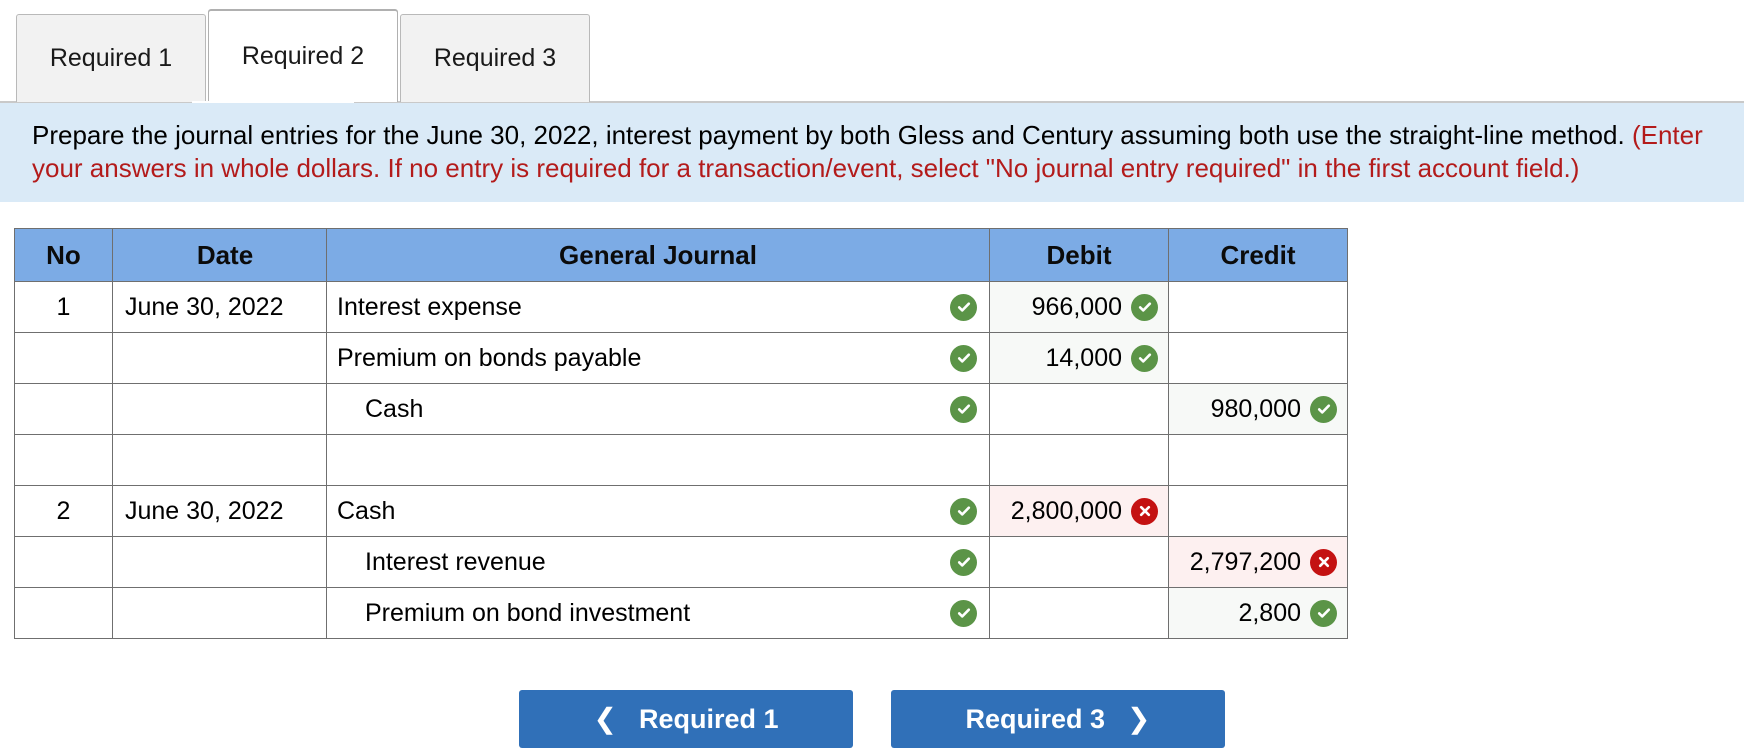 Image resolution: width=1744 pixels, height=748 pixels. I want to click on debit-value: 966,000, so click(1076, 306).